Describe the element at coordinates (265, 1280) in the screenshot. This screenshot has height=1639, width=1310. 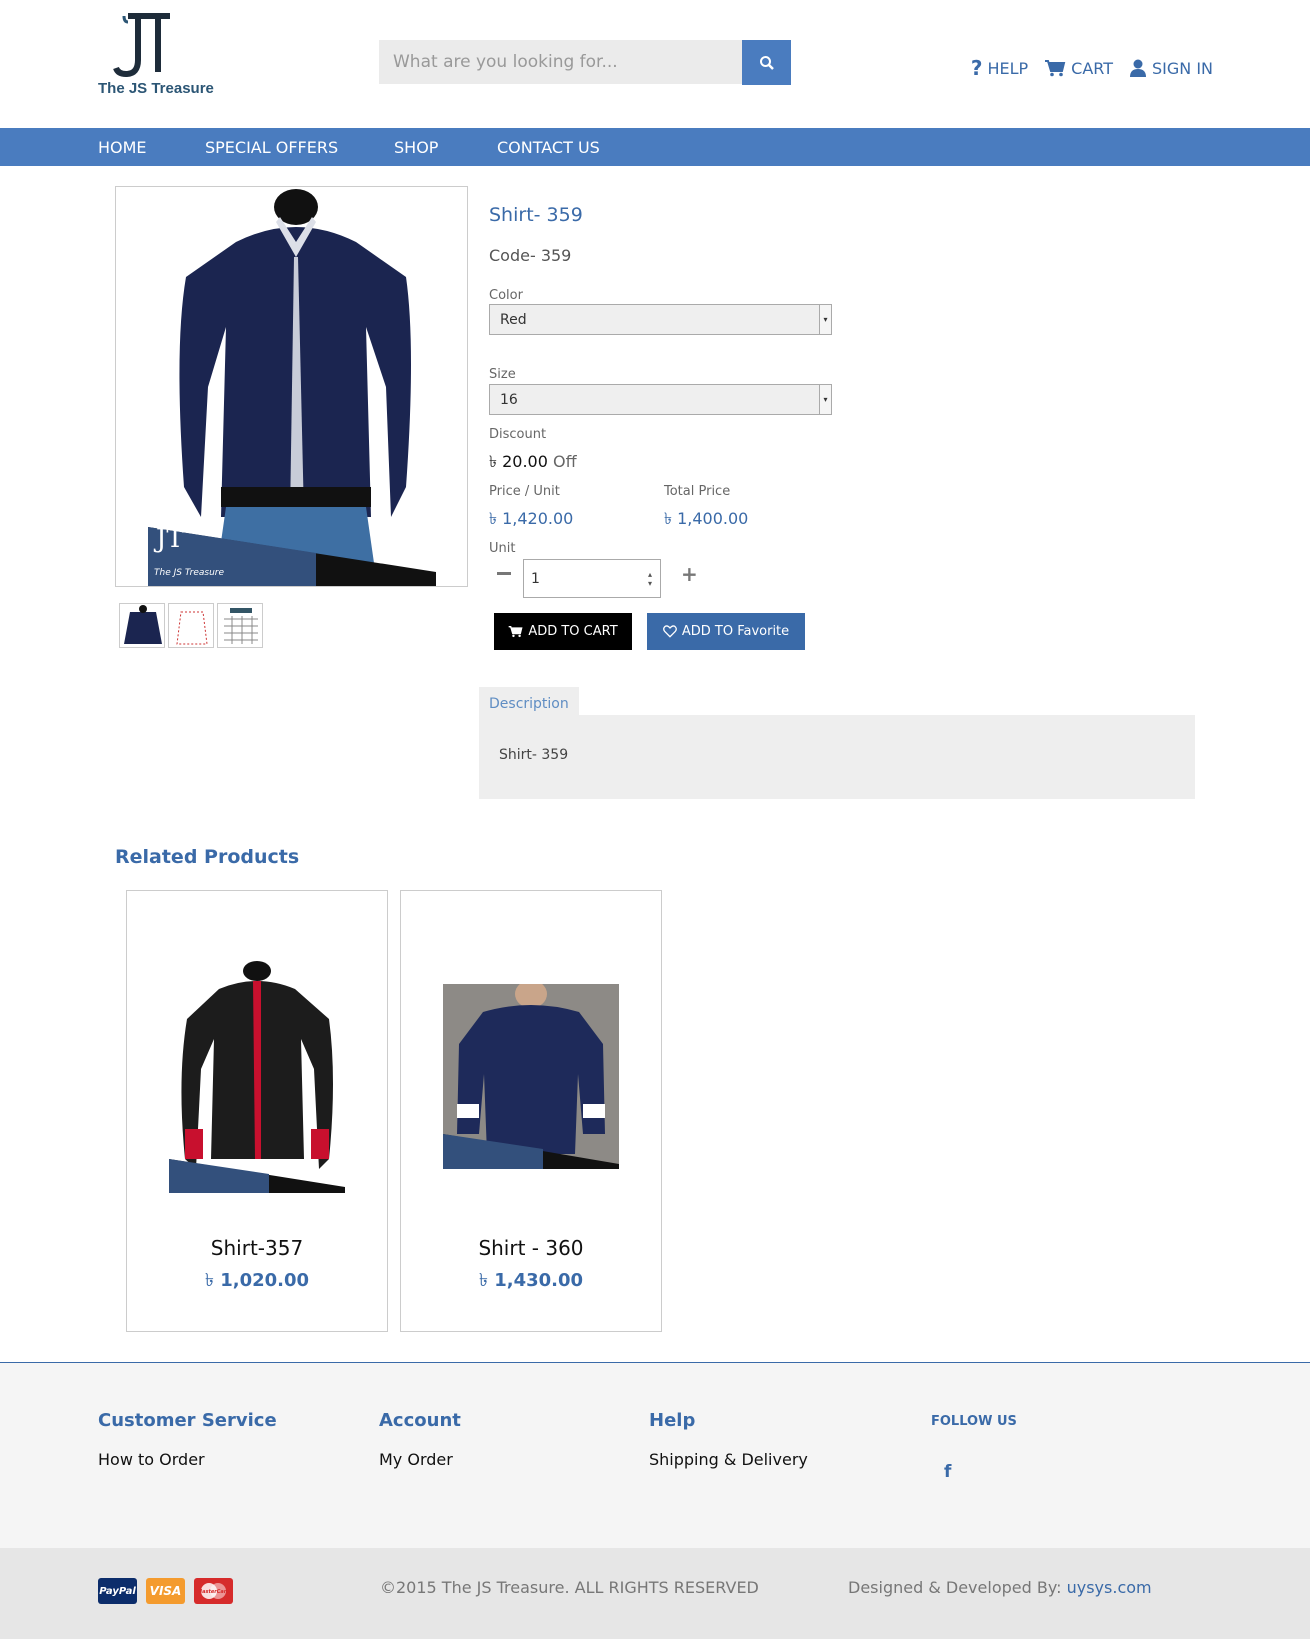
I see `product-price-amount: 1,020.00` at that location.